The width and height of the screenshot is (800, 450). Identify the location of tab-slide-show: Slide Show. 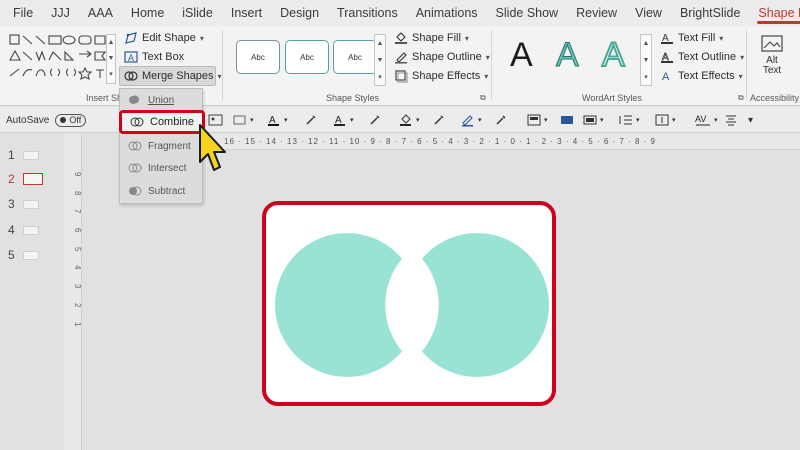
(527, 13).